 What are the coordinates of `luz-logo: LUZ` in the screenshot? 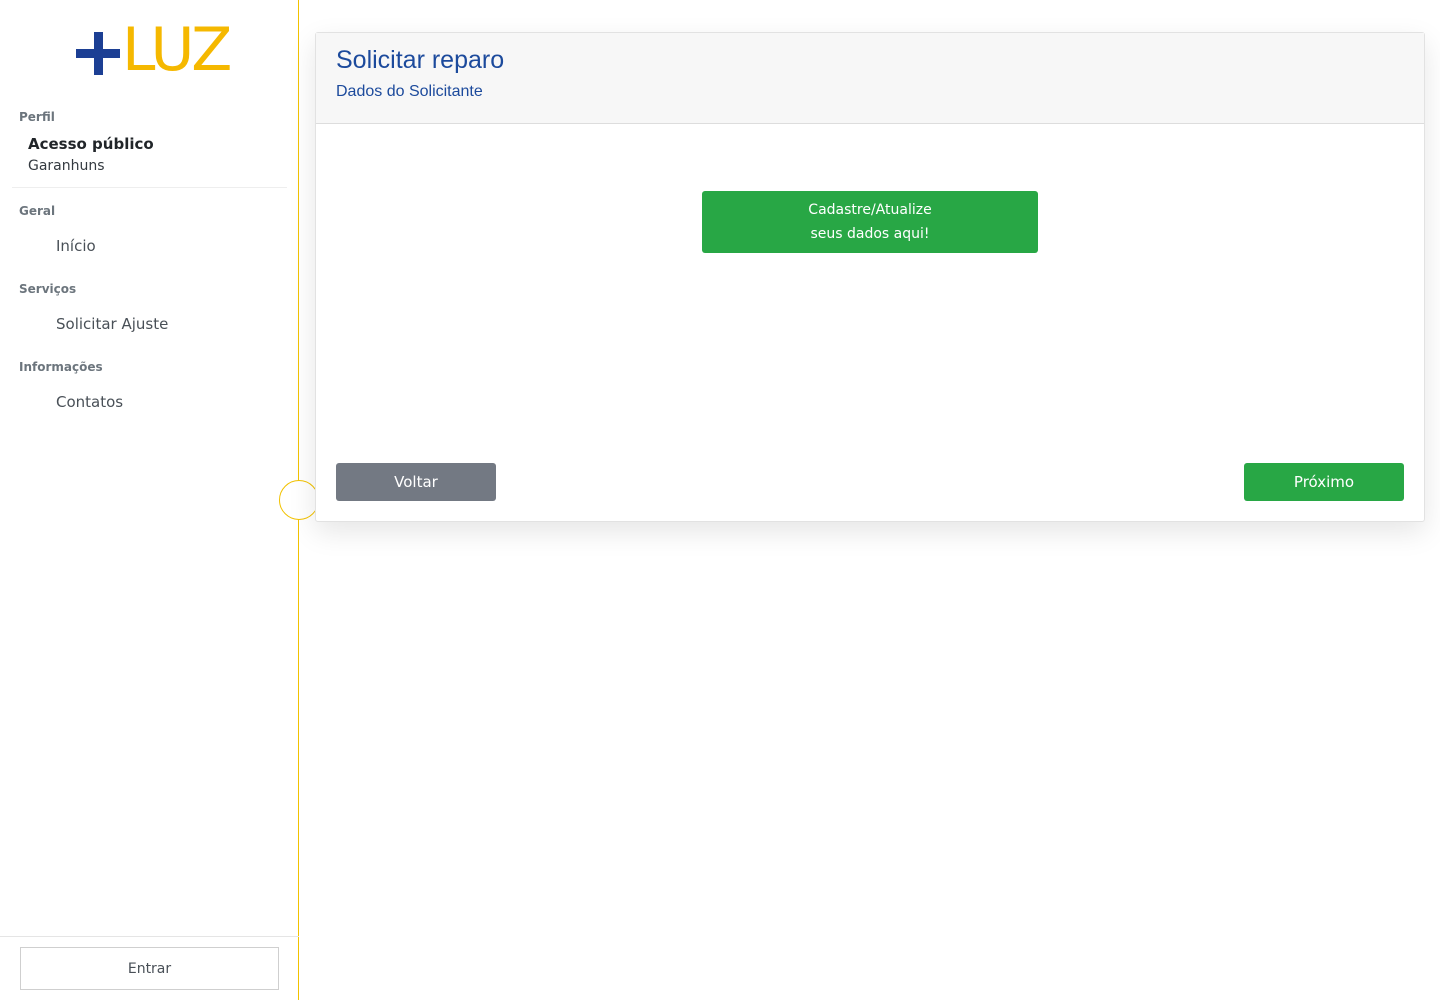 It's located at (153, 50).